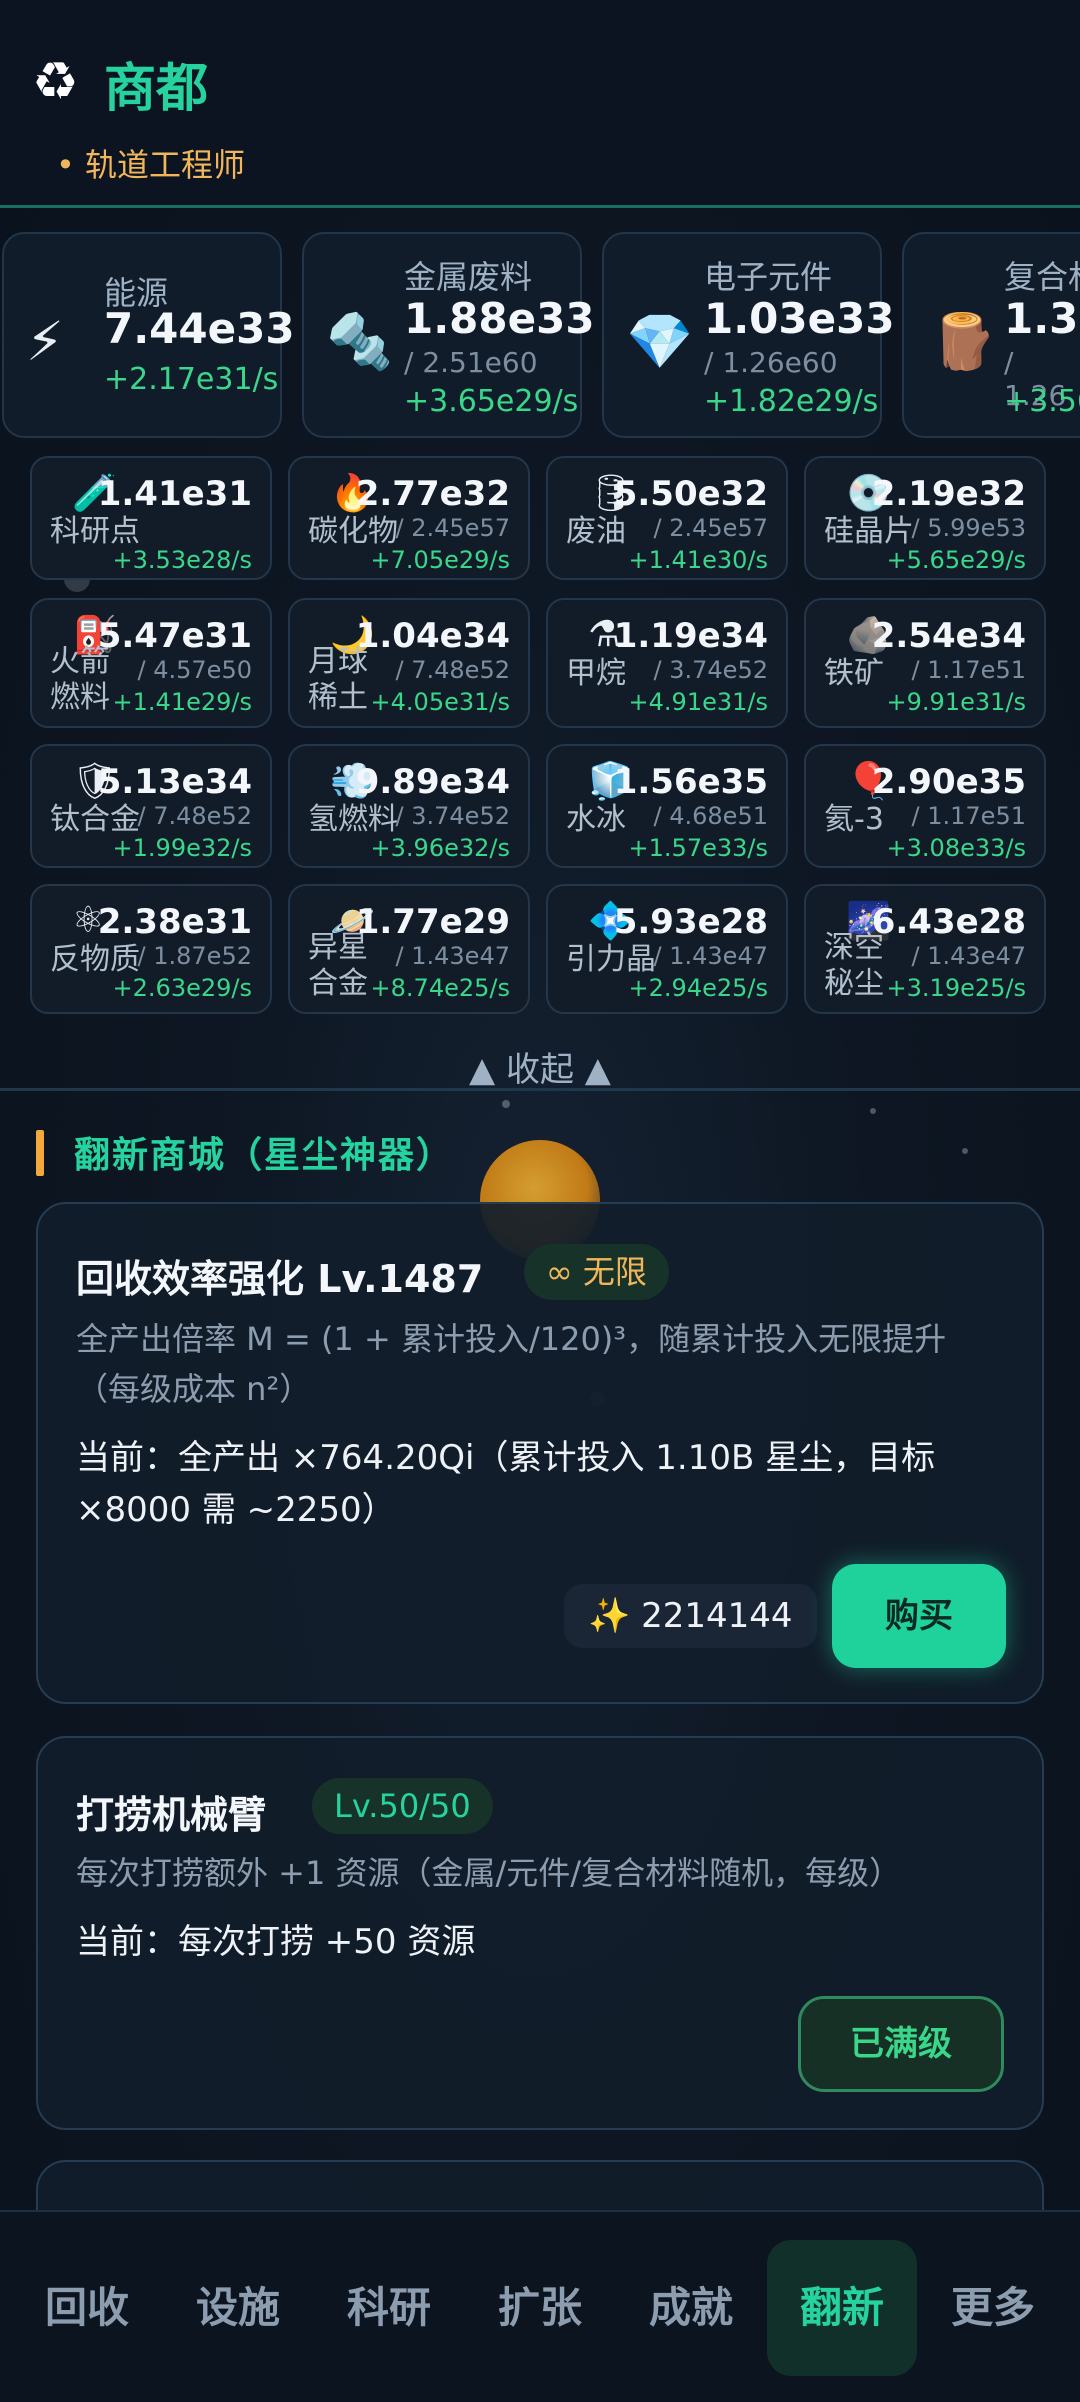 This screenshot has height=2402, width=1080. I want to click on resource-rate: +9.91e31/s, so click(956, 702).